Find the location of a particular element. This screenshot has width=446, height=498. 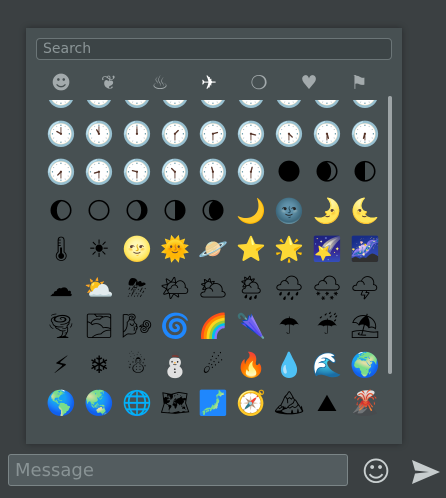

emoji-cell: 🕞 is located at coordinates (251, 134).